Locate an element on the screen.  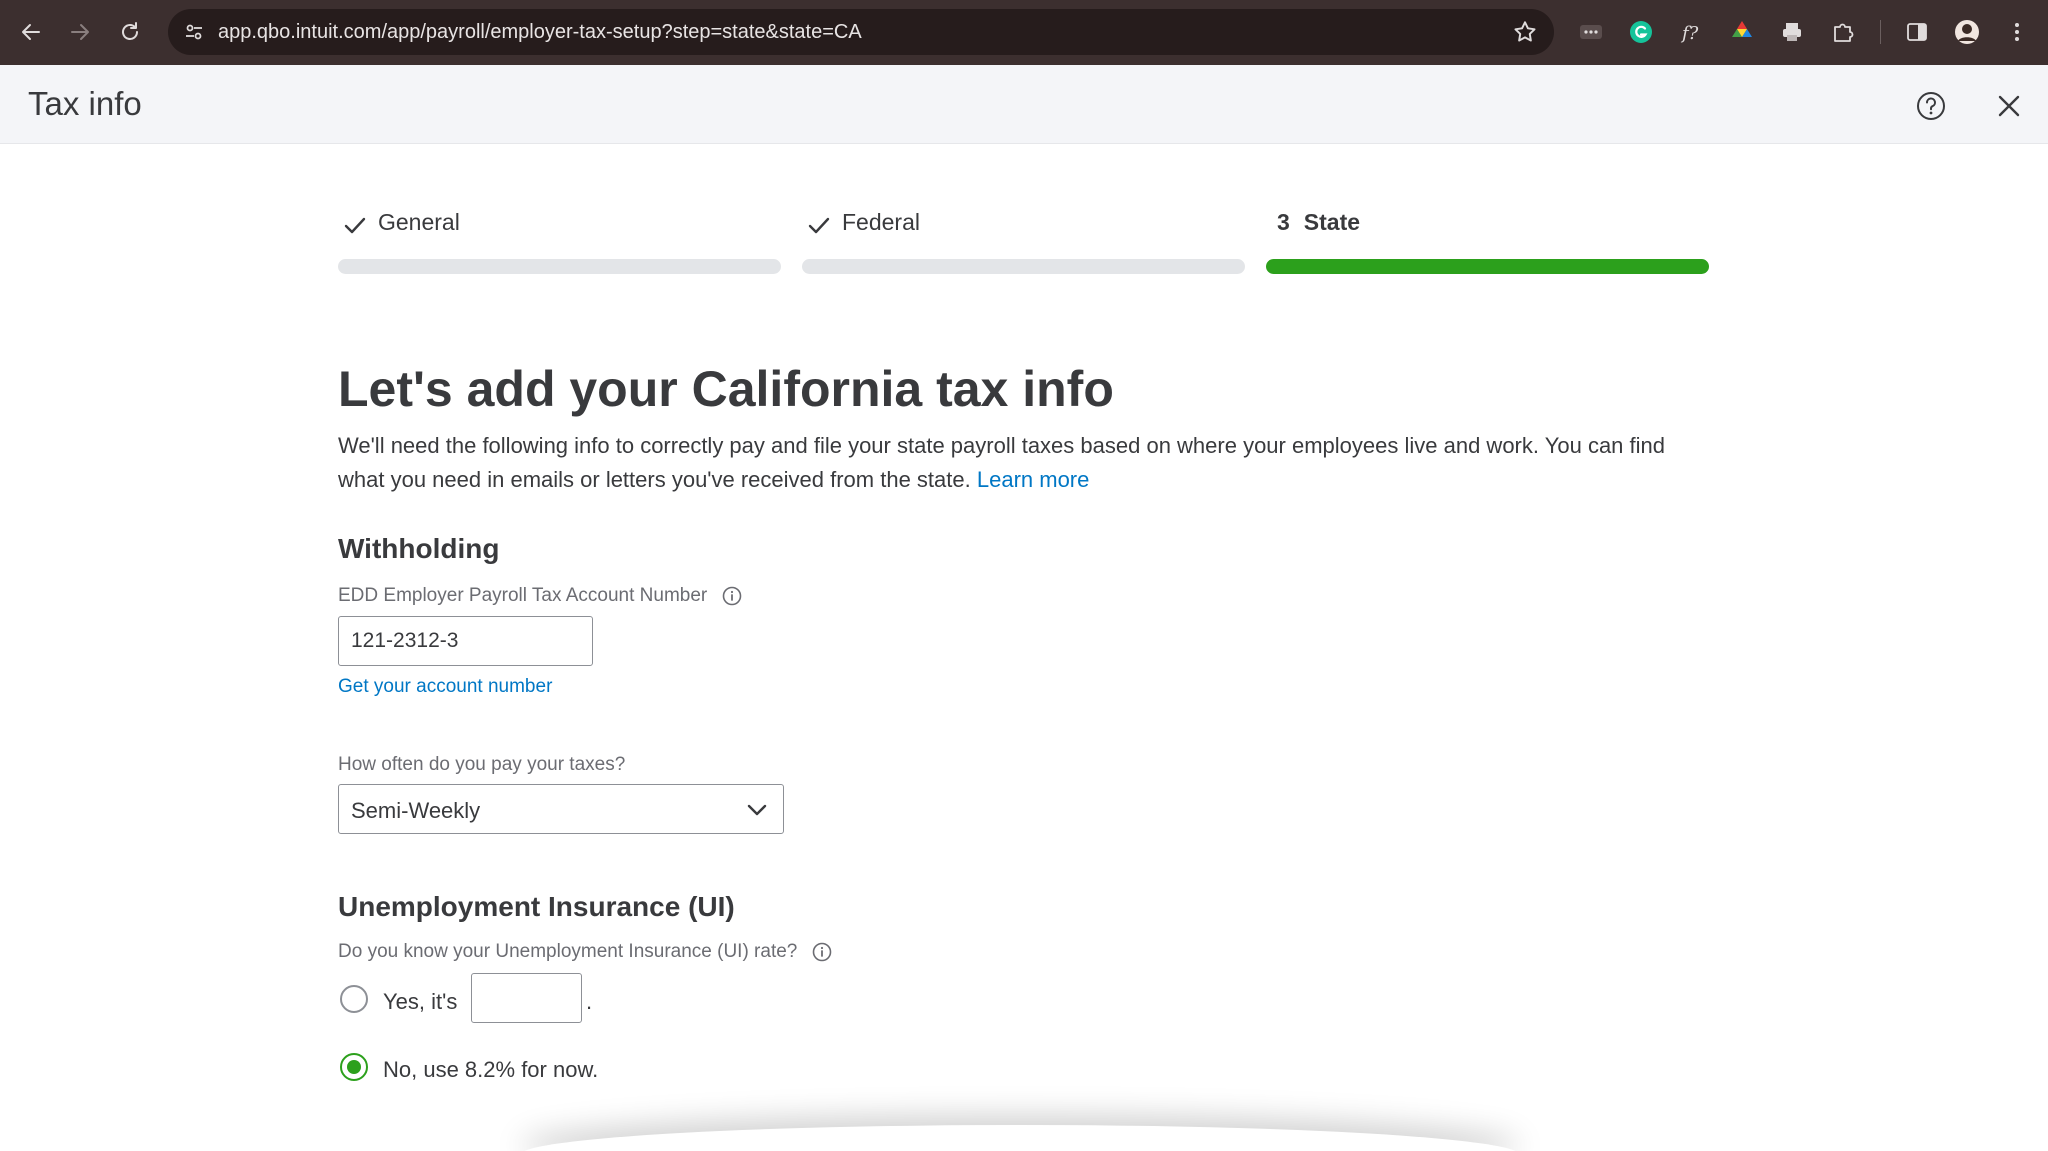
account-number-label: EDD Employer Payroll Tax Account Number is located at coordinates (540, 596).